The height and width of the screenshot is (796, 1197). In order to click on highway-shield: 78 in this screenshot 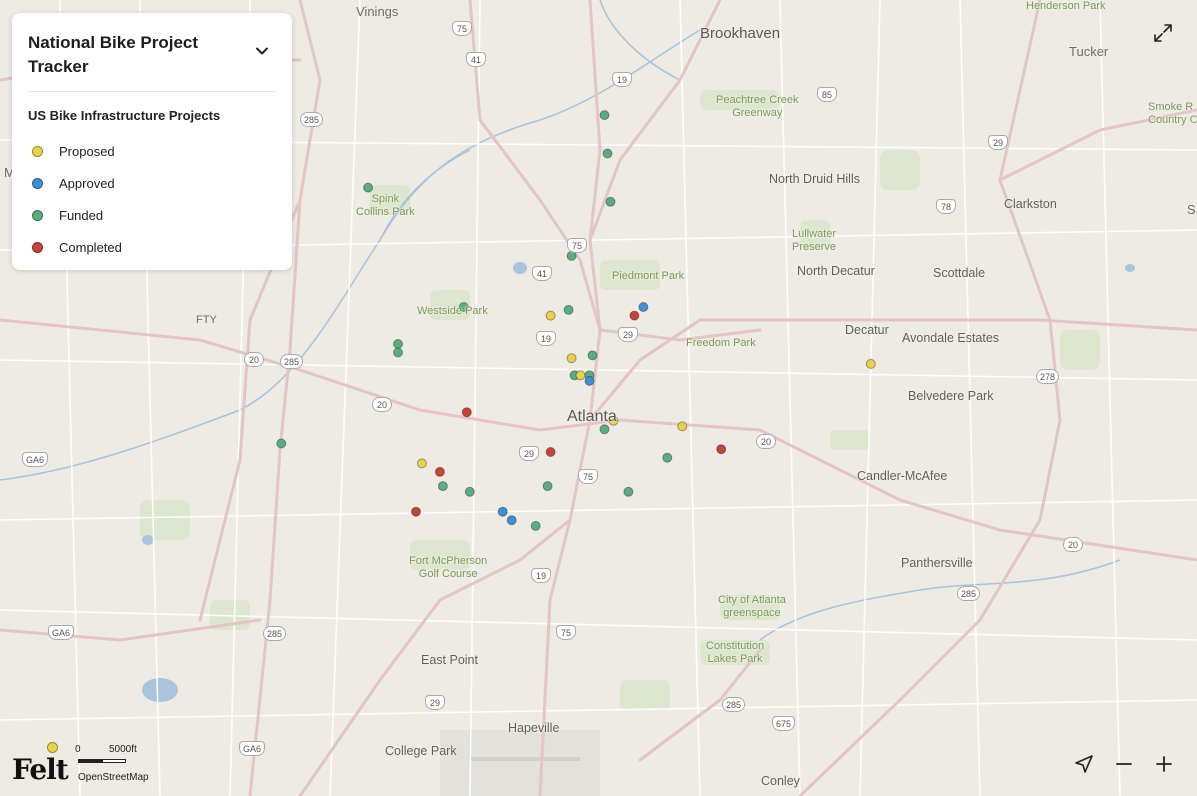, I will do `click(946, 206)`.